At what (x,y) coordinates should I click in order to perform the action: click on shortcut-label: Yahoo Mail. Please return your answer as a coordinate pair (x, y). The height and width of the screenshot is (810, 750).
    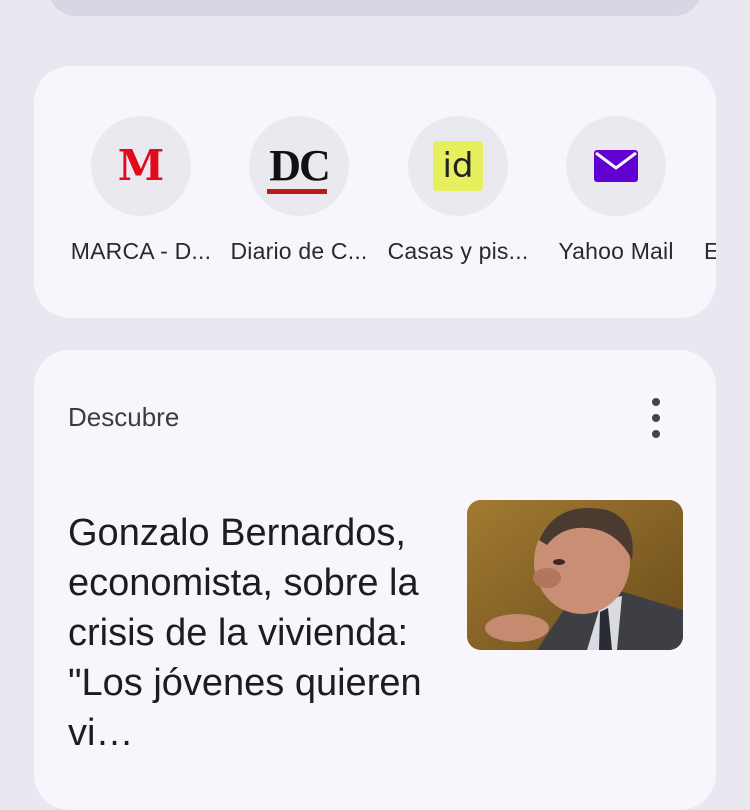
    Looking at the image, I should click on (616, 251).